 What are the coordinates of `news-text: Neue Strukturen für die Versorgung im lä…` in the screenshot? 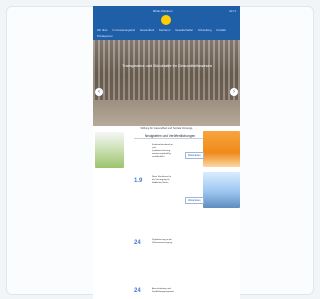 It's located at (162, 180).